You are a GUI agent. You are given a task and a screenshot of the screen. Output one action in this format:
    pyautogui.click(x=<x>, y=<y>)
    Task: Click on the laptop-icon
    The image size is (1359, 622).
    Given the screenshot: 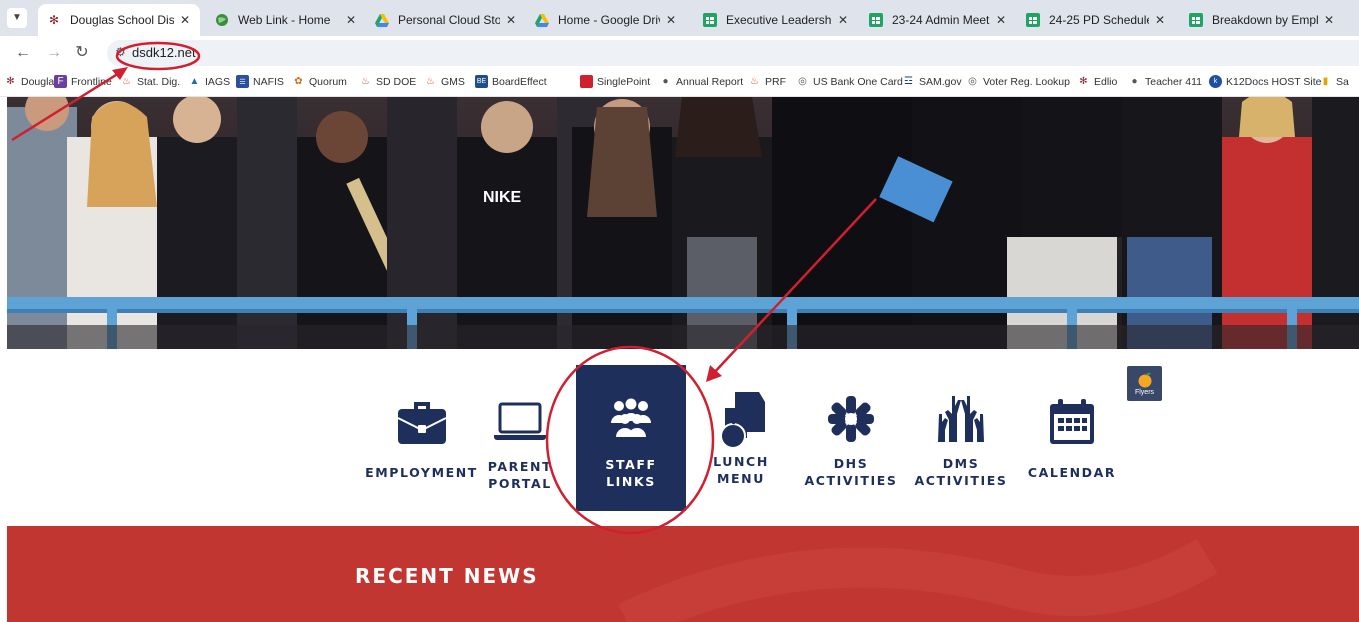 What is the action you would take?
    pyautogui.click(x=520, y=422)
    